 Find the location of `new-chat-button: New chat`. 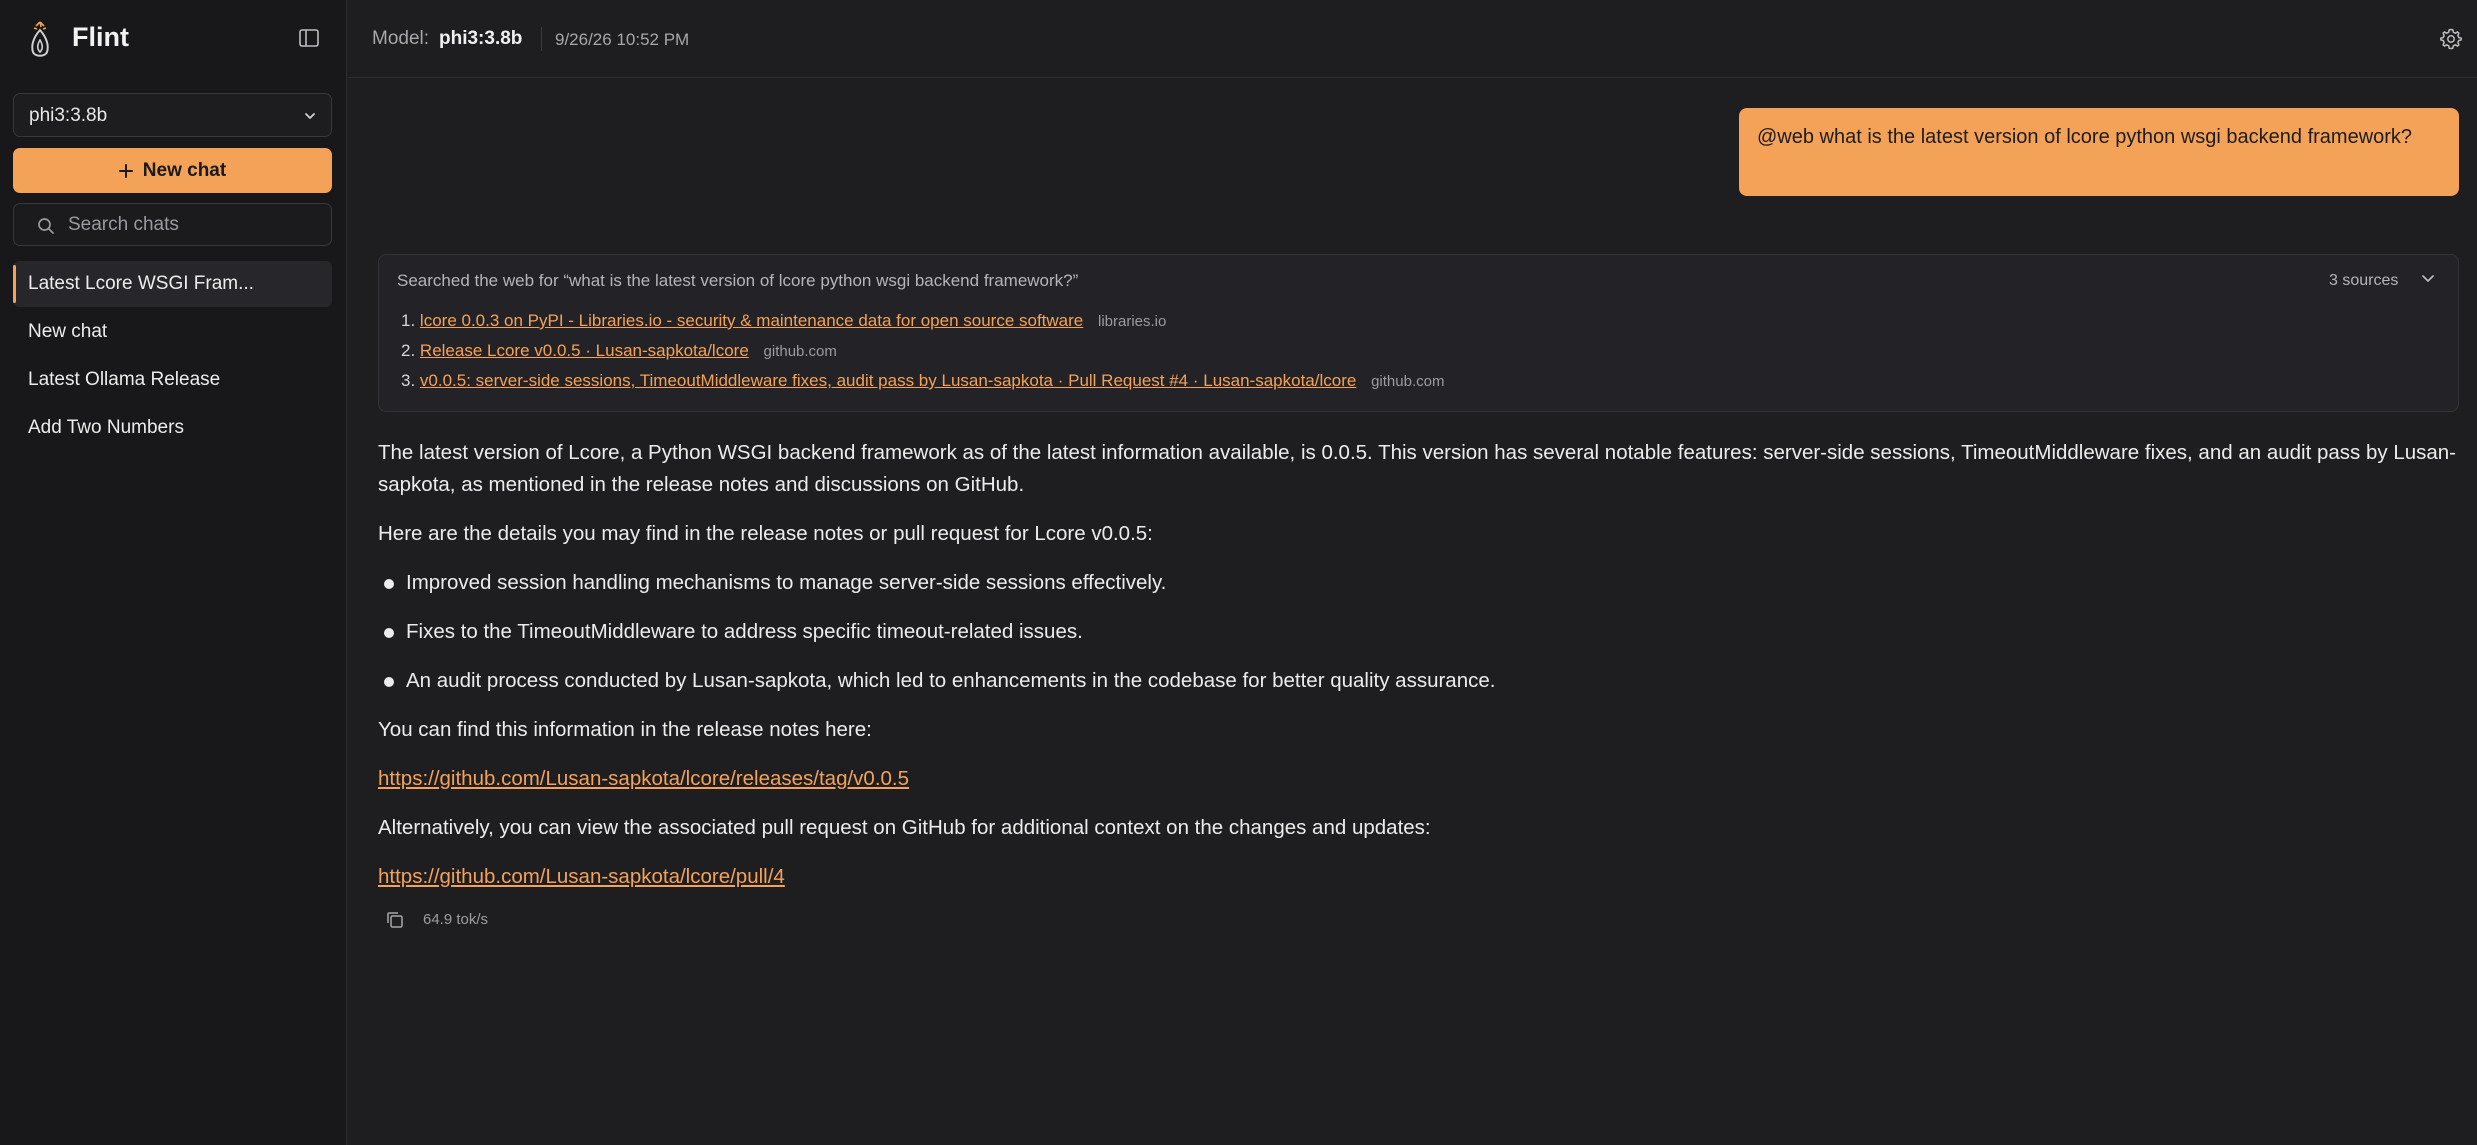

new-chat-button: New chat is located at coordinates (172, 170).